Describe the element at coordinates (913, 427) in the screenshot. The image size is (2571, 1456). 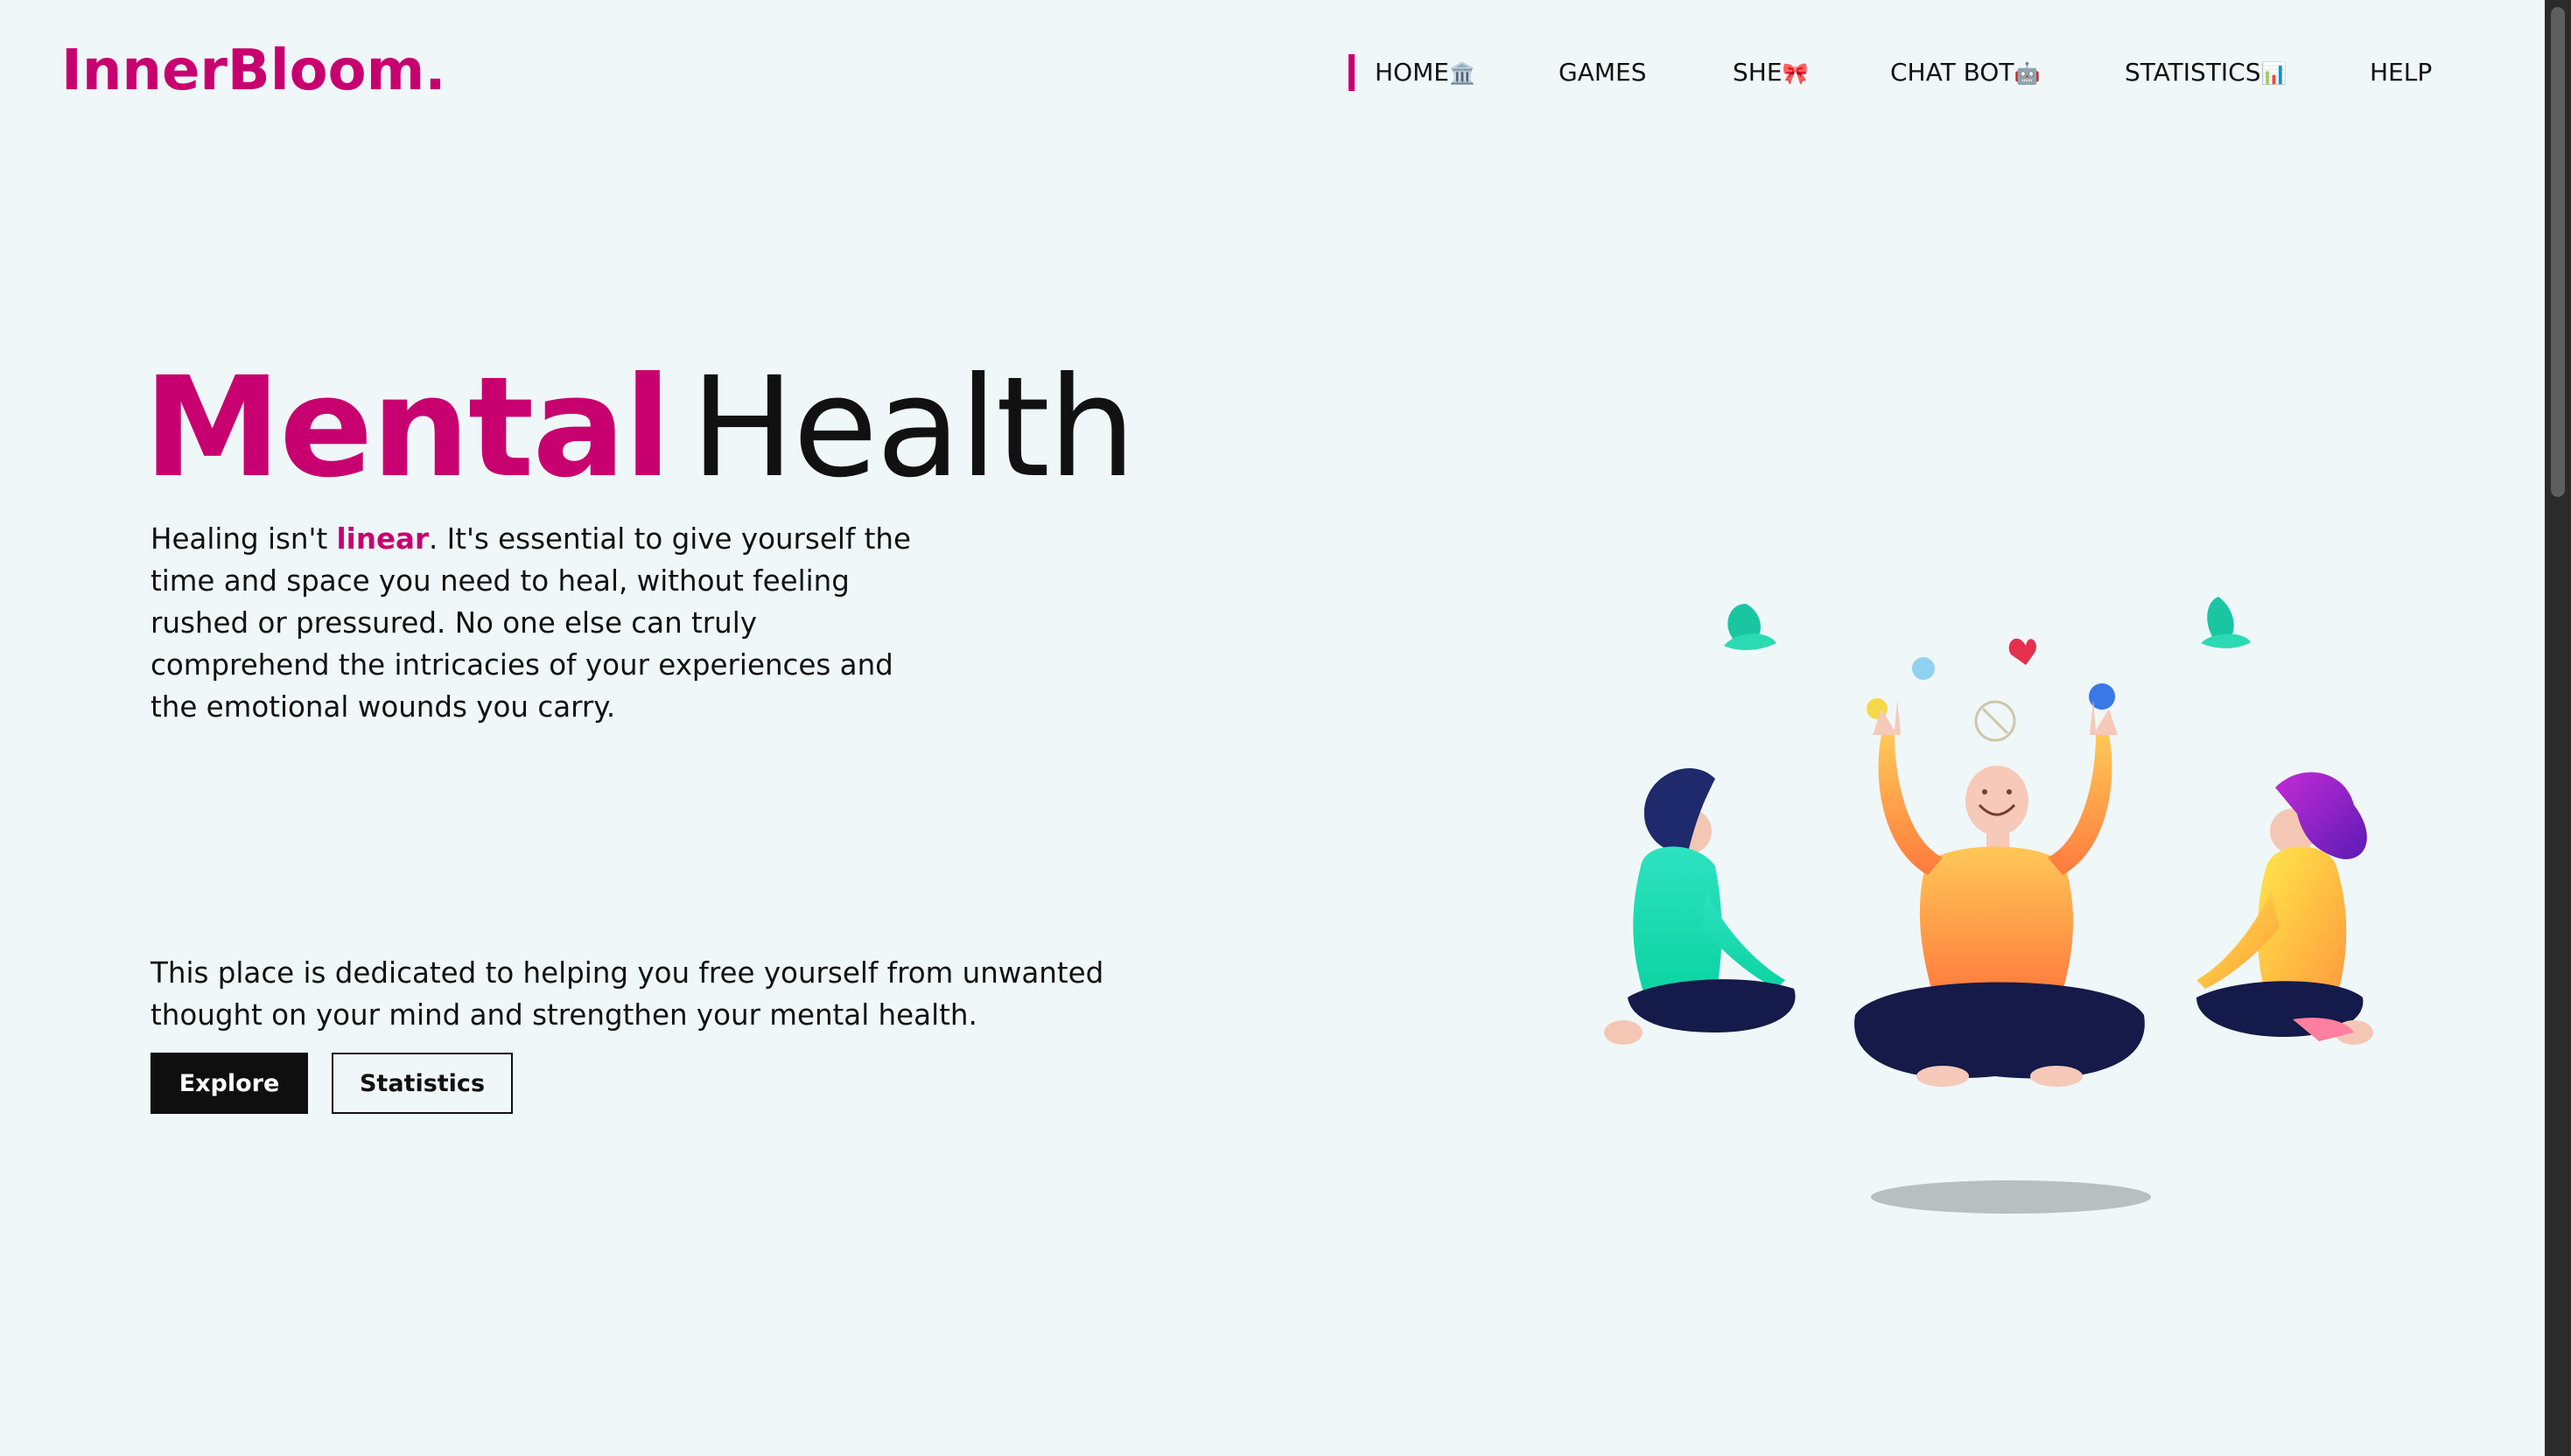
I see `hero-title-light: Health` at that location.